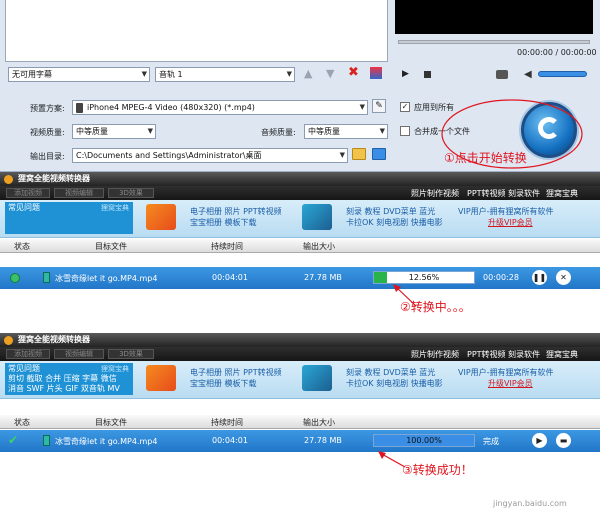 This screenshot has height=514, width=600. I want to click on preset-settings-icon: ✎, so click(379, 106).